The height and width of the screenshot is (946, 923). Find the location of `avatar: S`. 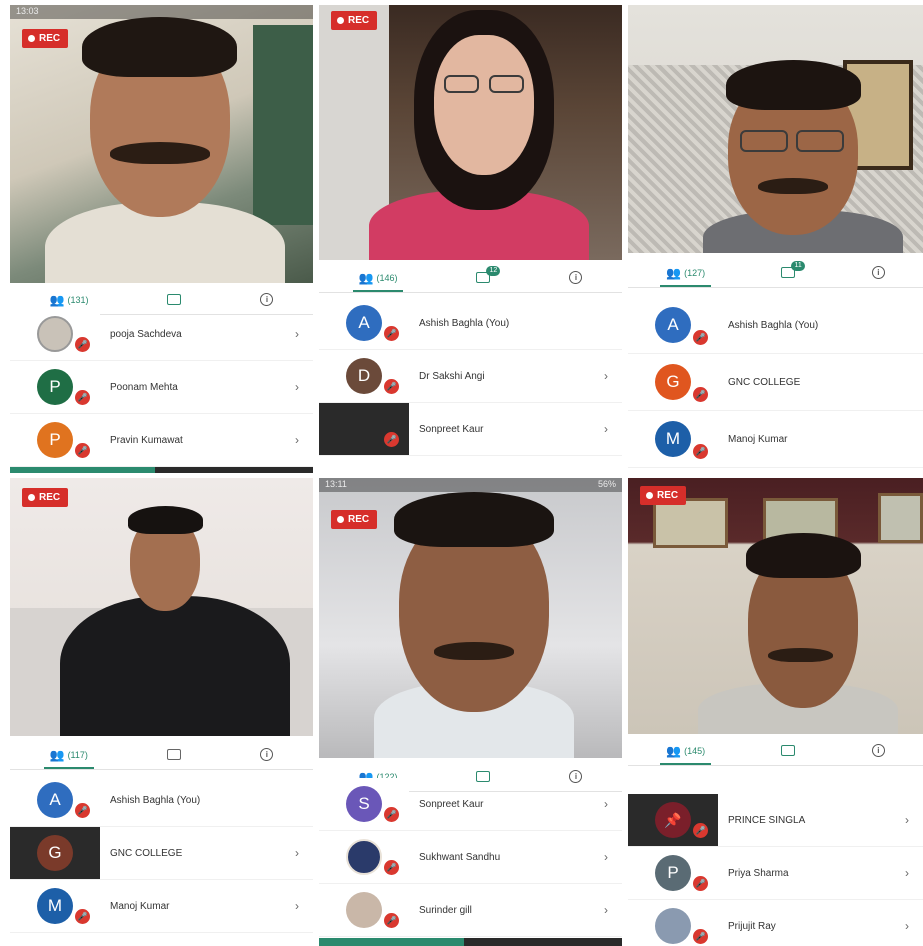

avatar: S is located at coordinates (364, 804).